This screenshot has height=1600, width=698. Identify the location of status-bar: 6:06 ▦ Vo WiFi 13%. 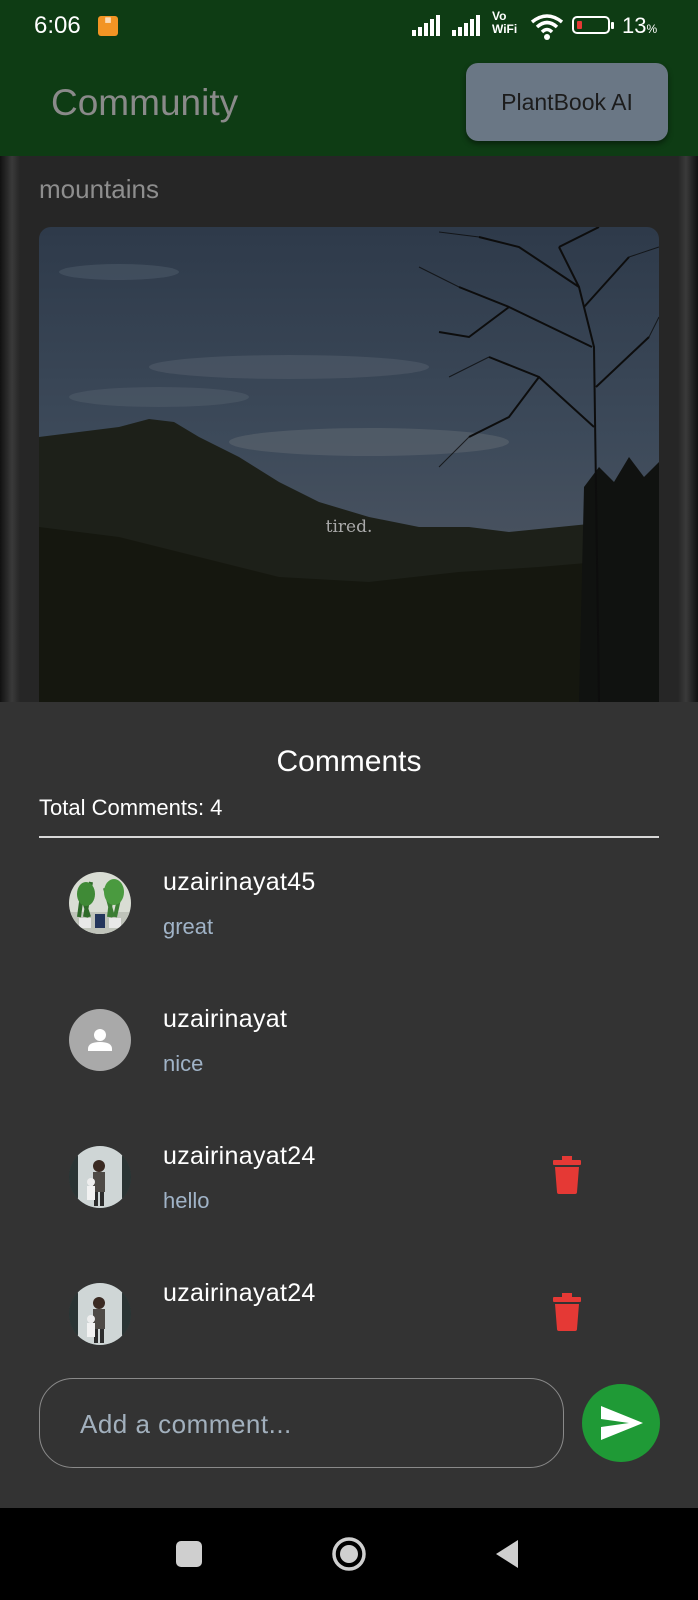
(349, 29).